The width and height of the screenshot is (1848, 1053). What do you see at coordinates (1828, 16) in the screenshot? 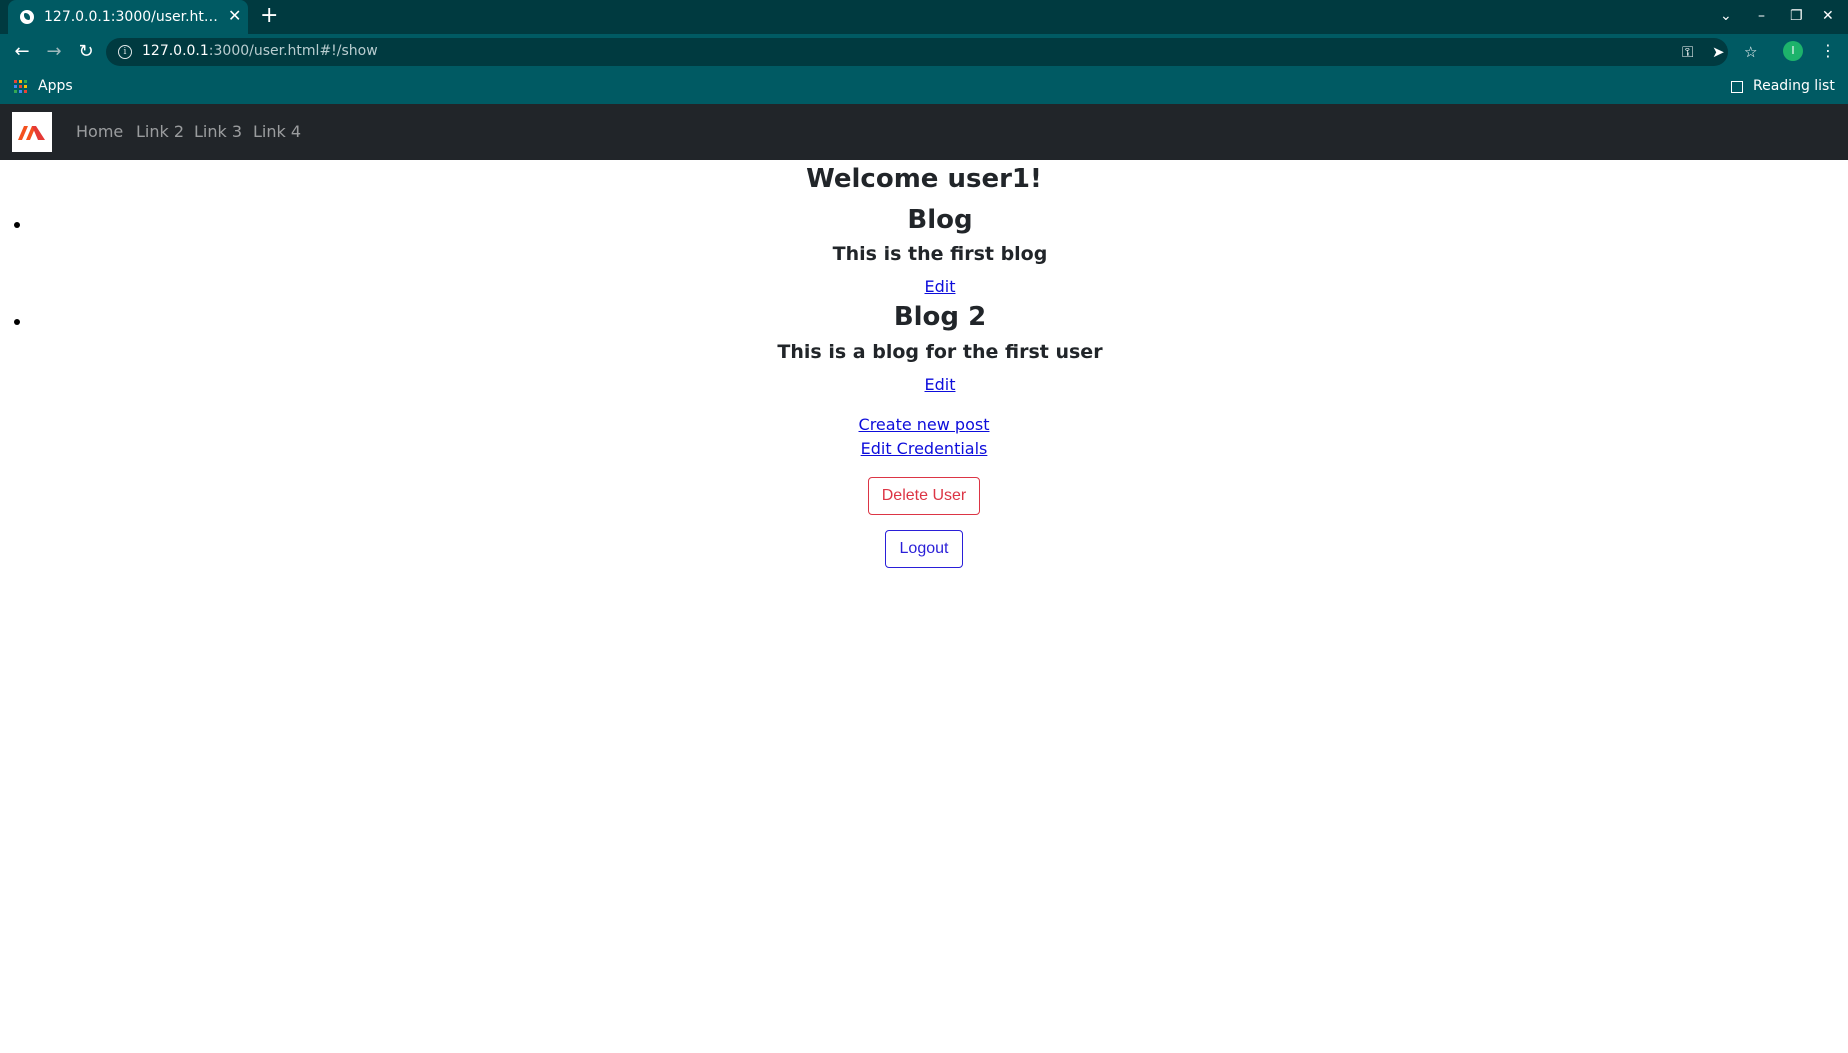
I see `close-window-icon: ✕` at bounding box center [1828, 16].